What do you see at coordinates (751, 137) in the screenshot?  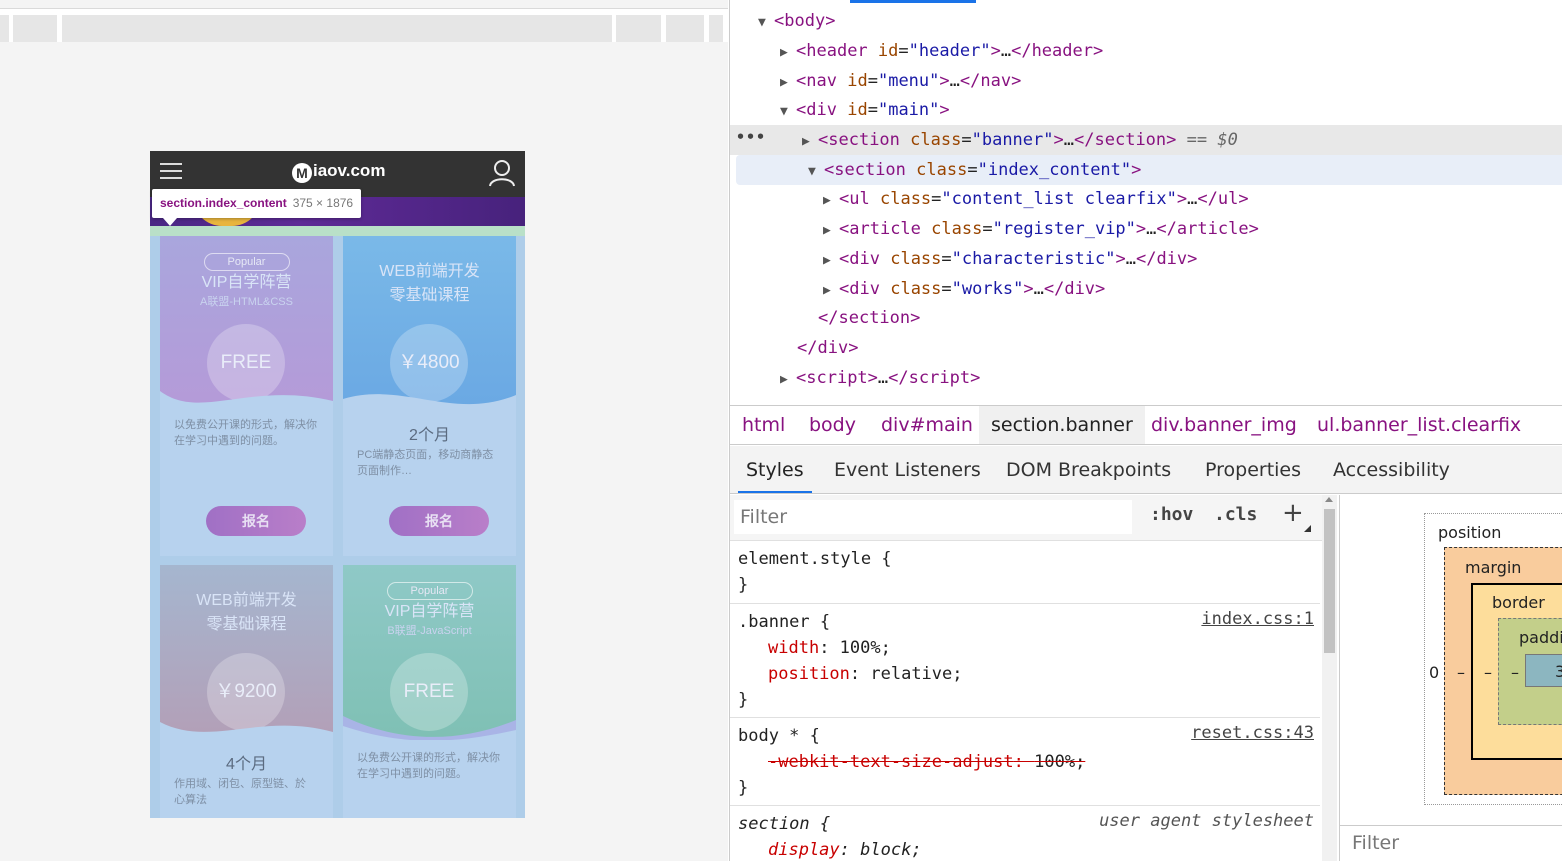 I see `node-actions-icon: •••` at bounding box center [751, 137].